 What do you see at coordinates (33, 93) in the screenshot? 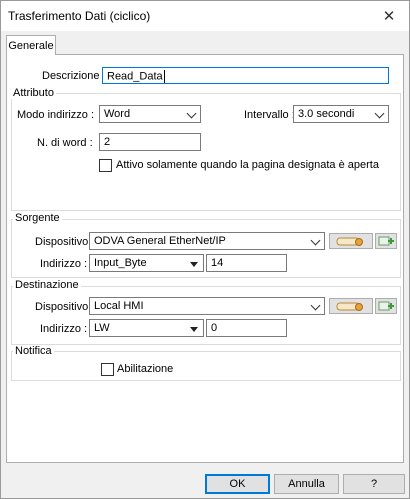
I see `attributo-group-title: Attributo` at bounding box center [33, 93].